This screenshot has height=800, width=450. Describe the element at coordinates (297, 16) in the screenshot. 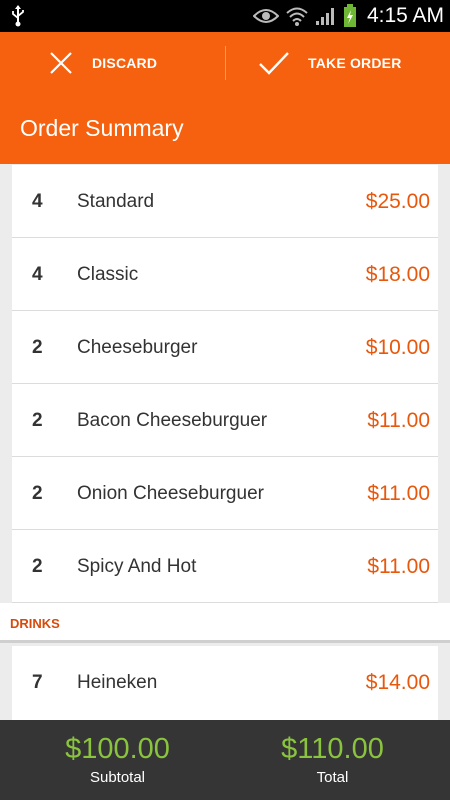

I see `wifi-icon` at that location.